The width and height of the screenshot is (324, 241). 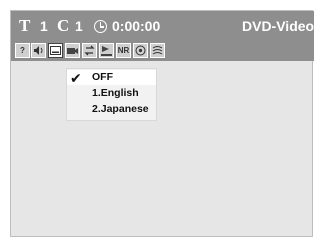 I want to click on audio-icon, so click(x=38, y=50).